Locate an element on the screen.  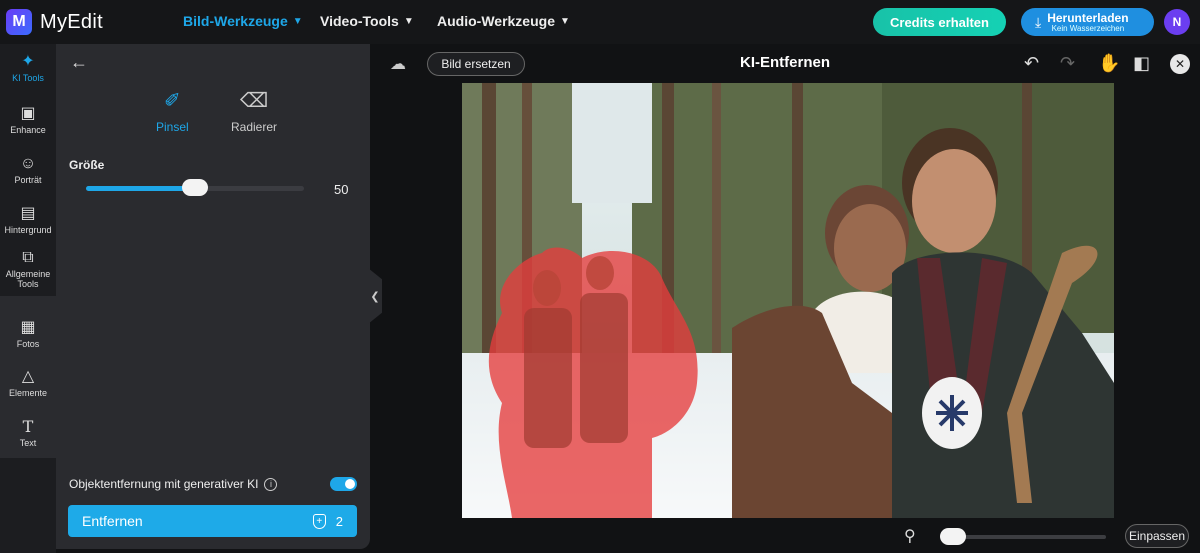
rail-item-ki-tools: ✦ KI Tools is located at coordinates (28, 68).